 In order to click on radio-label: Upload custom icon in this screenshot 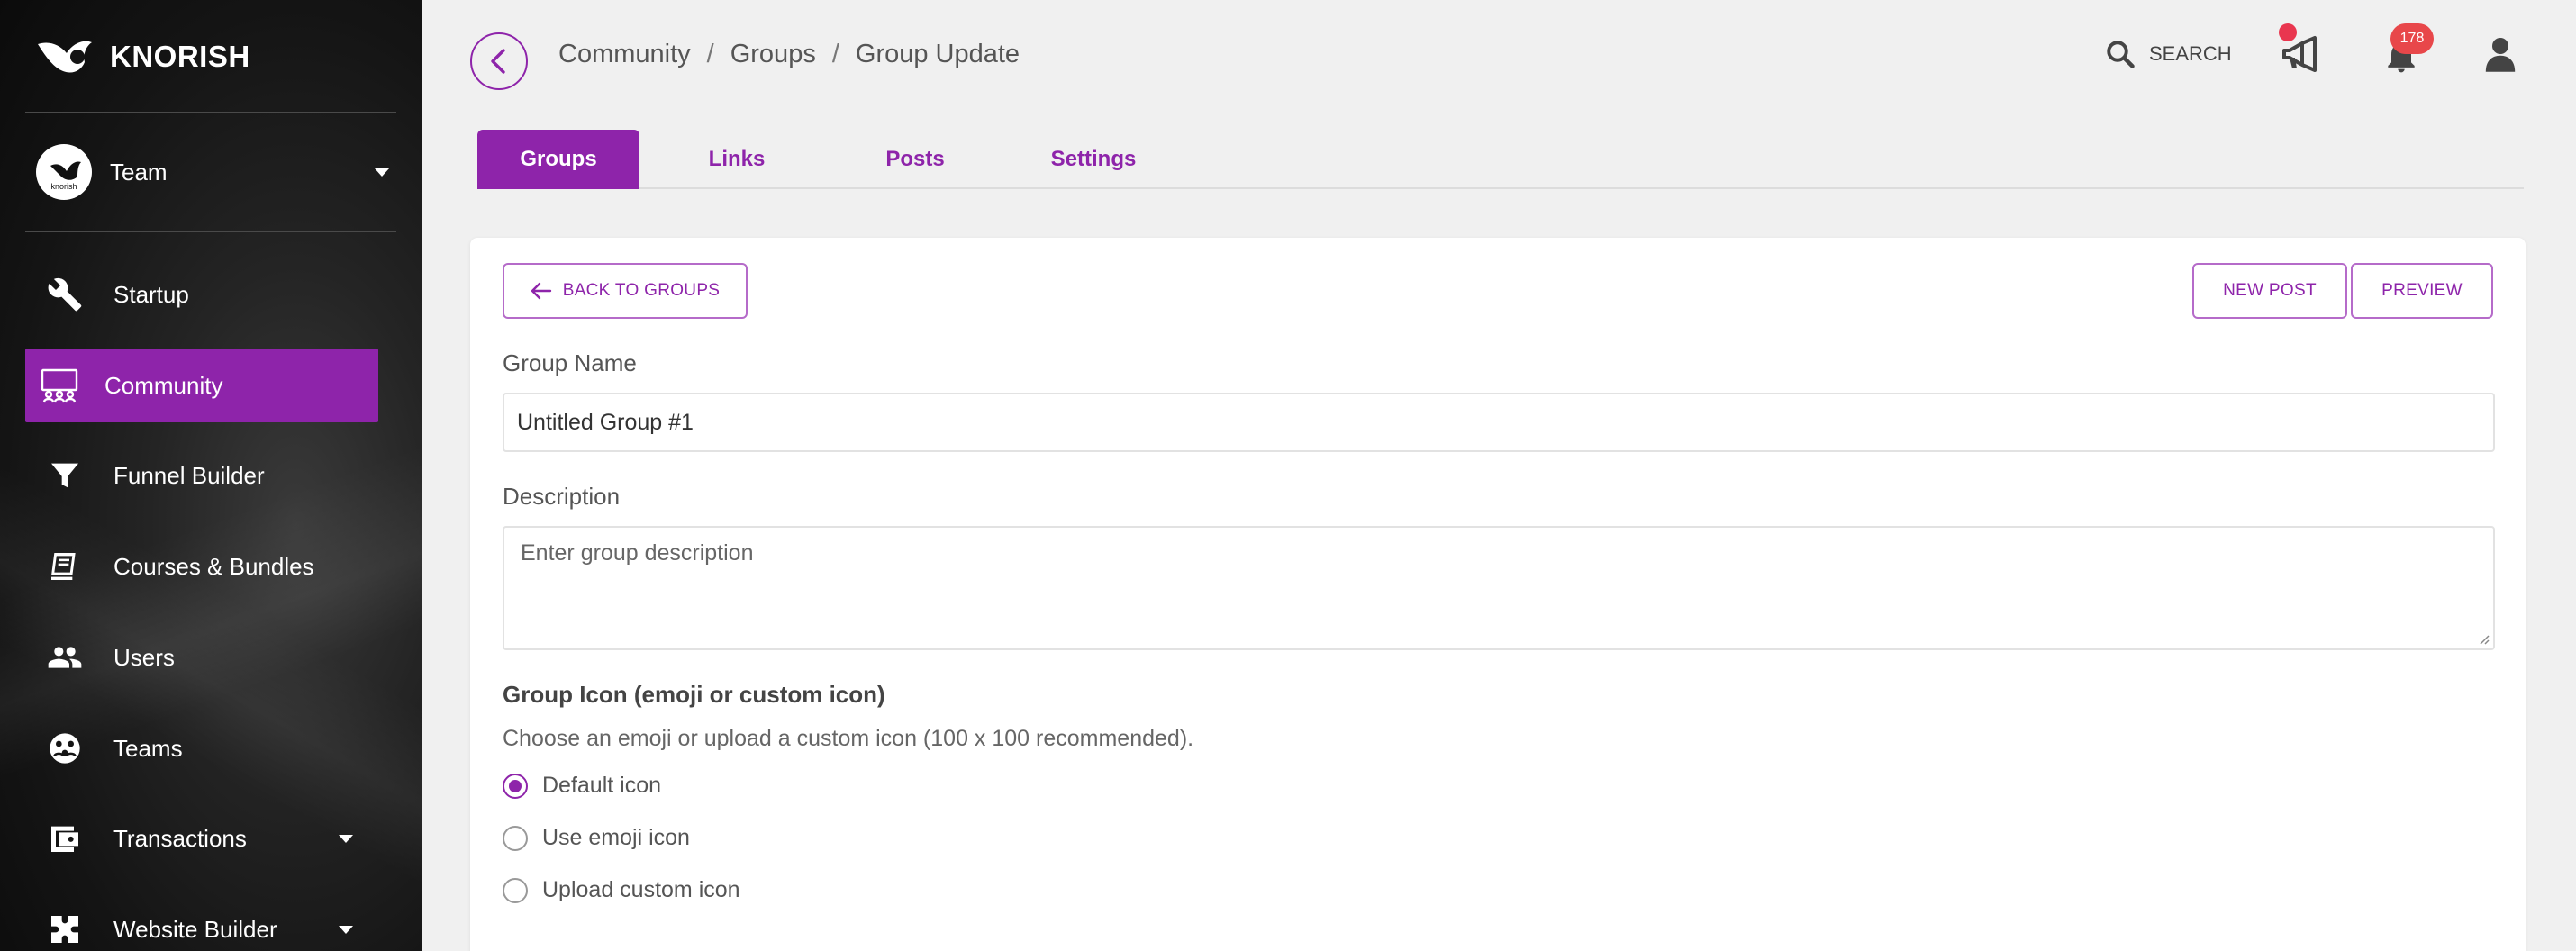, I will do `click(641, 889)`.